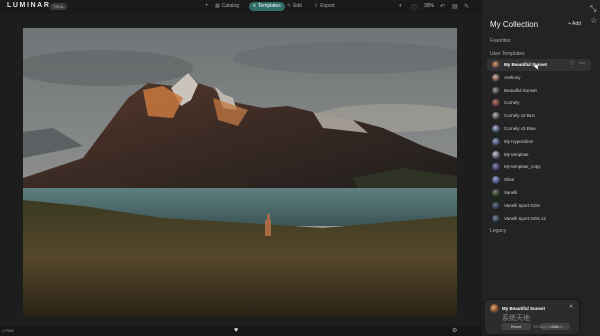 The height and width of the screenshot is (336, 600). What do you see at coordinates (500, 41) in the screenshot?
I see `favorites-section: Favorites` at bounding box center [500, 41].